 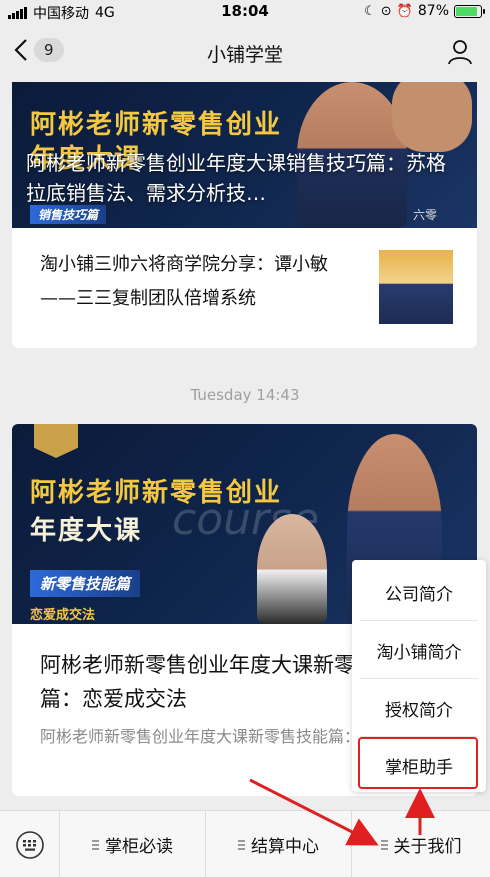 What do you see at coordinates (386, 11) in the screenshot?
I see `rotation-lock-icon: ⊙` at bounding box center [386, 11].